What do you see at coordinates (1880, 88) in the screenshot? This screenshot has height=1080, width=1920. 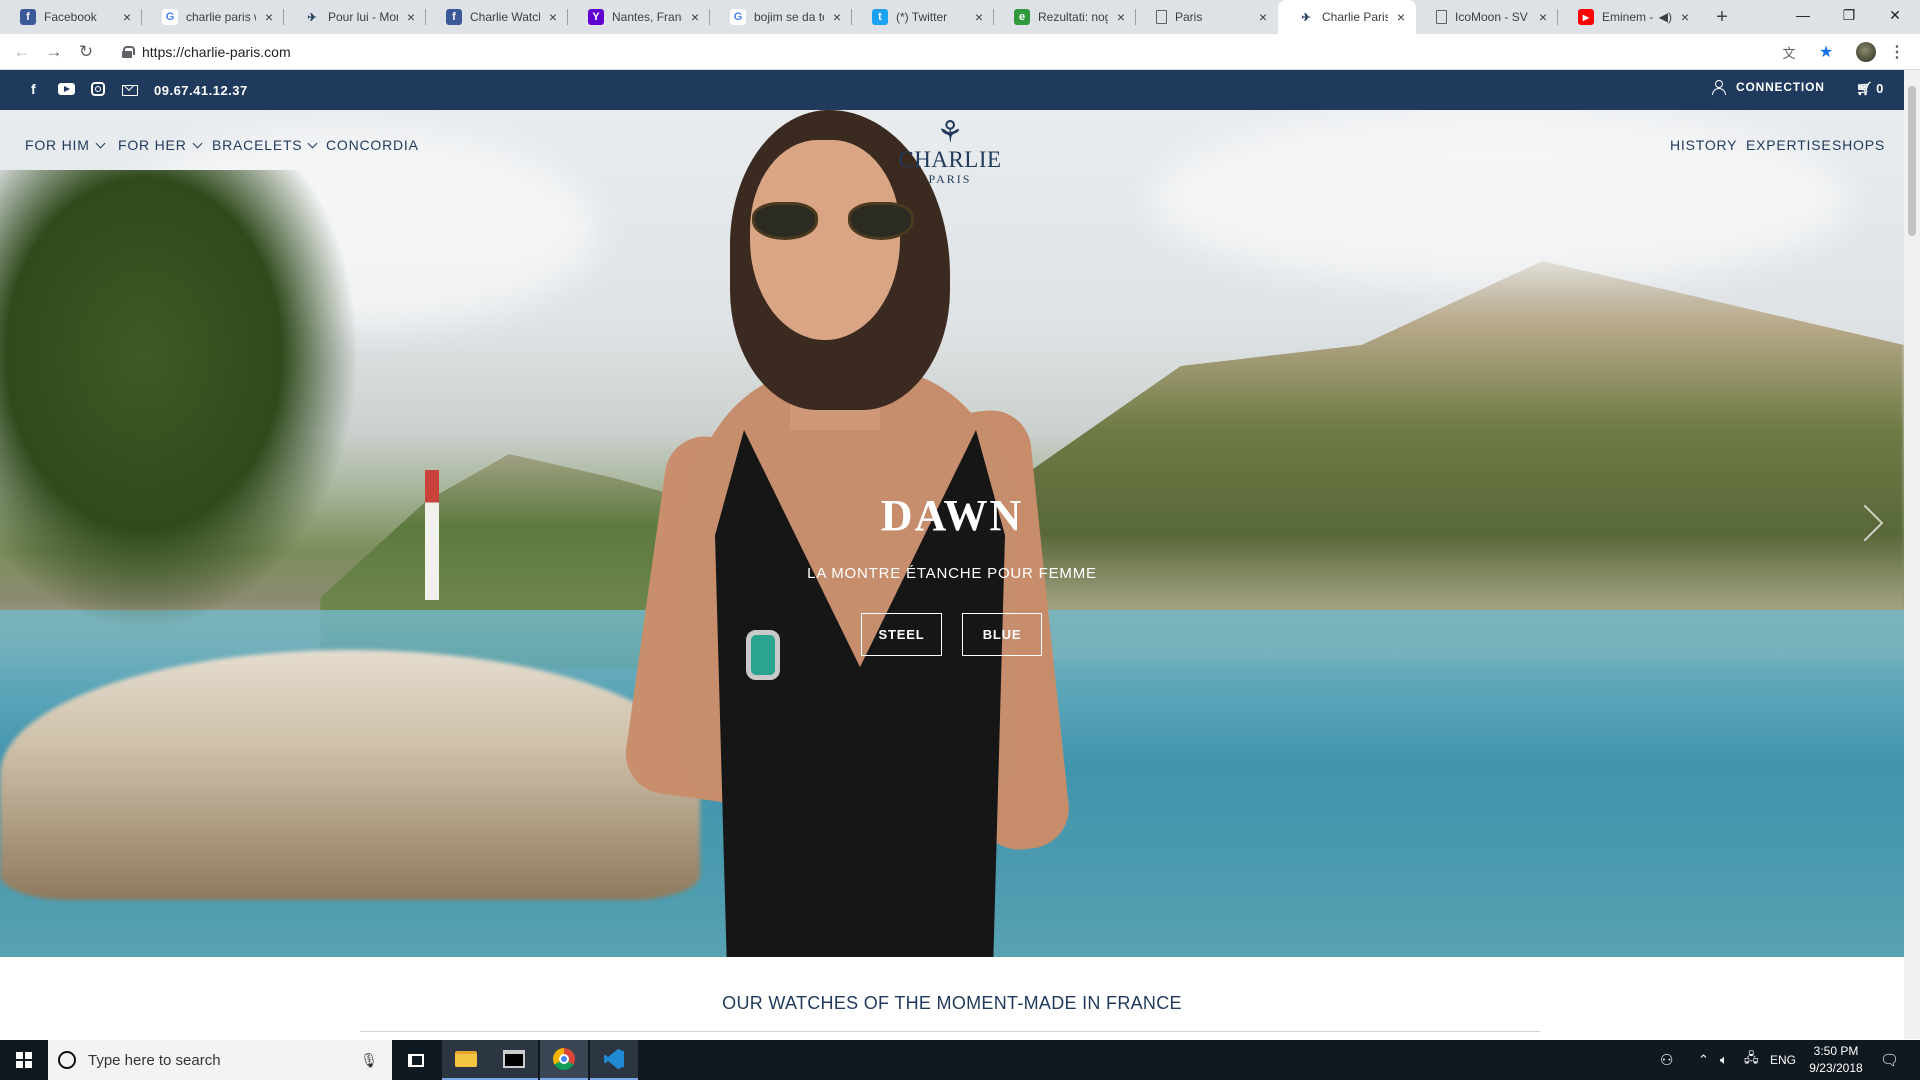 I see `cart-count: 0` at bounding box center [1880, 88].